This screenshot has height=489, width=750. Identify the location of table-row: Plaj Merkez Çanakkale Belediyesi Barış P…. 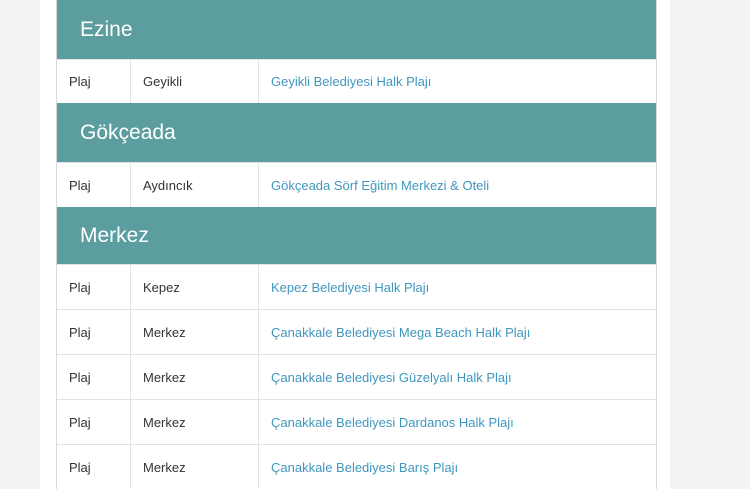
(356, 466).